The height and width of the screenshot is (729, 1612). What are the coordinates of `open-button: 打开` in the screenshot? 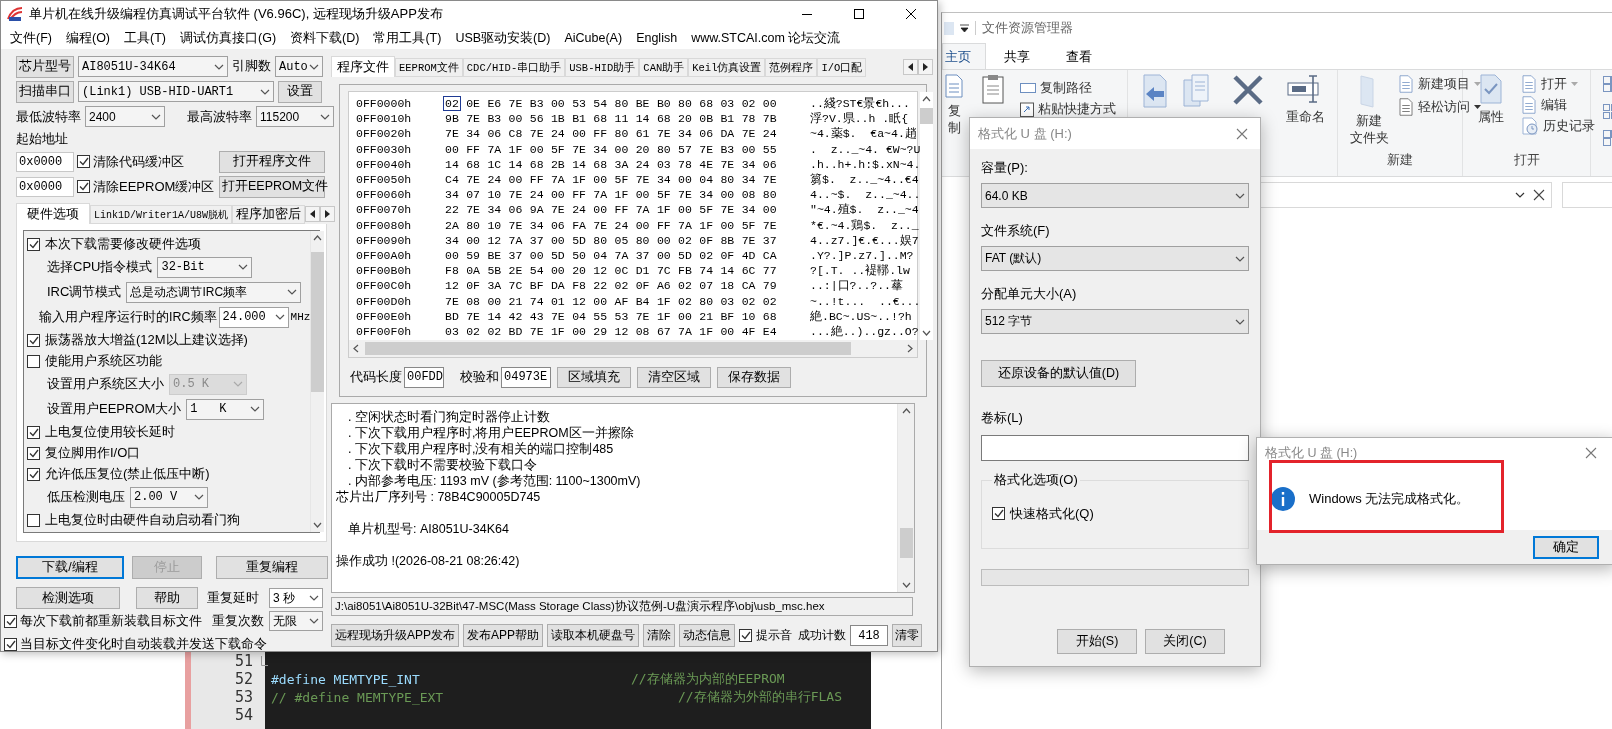 It's located at (1558, 83).